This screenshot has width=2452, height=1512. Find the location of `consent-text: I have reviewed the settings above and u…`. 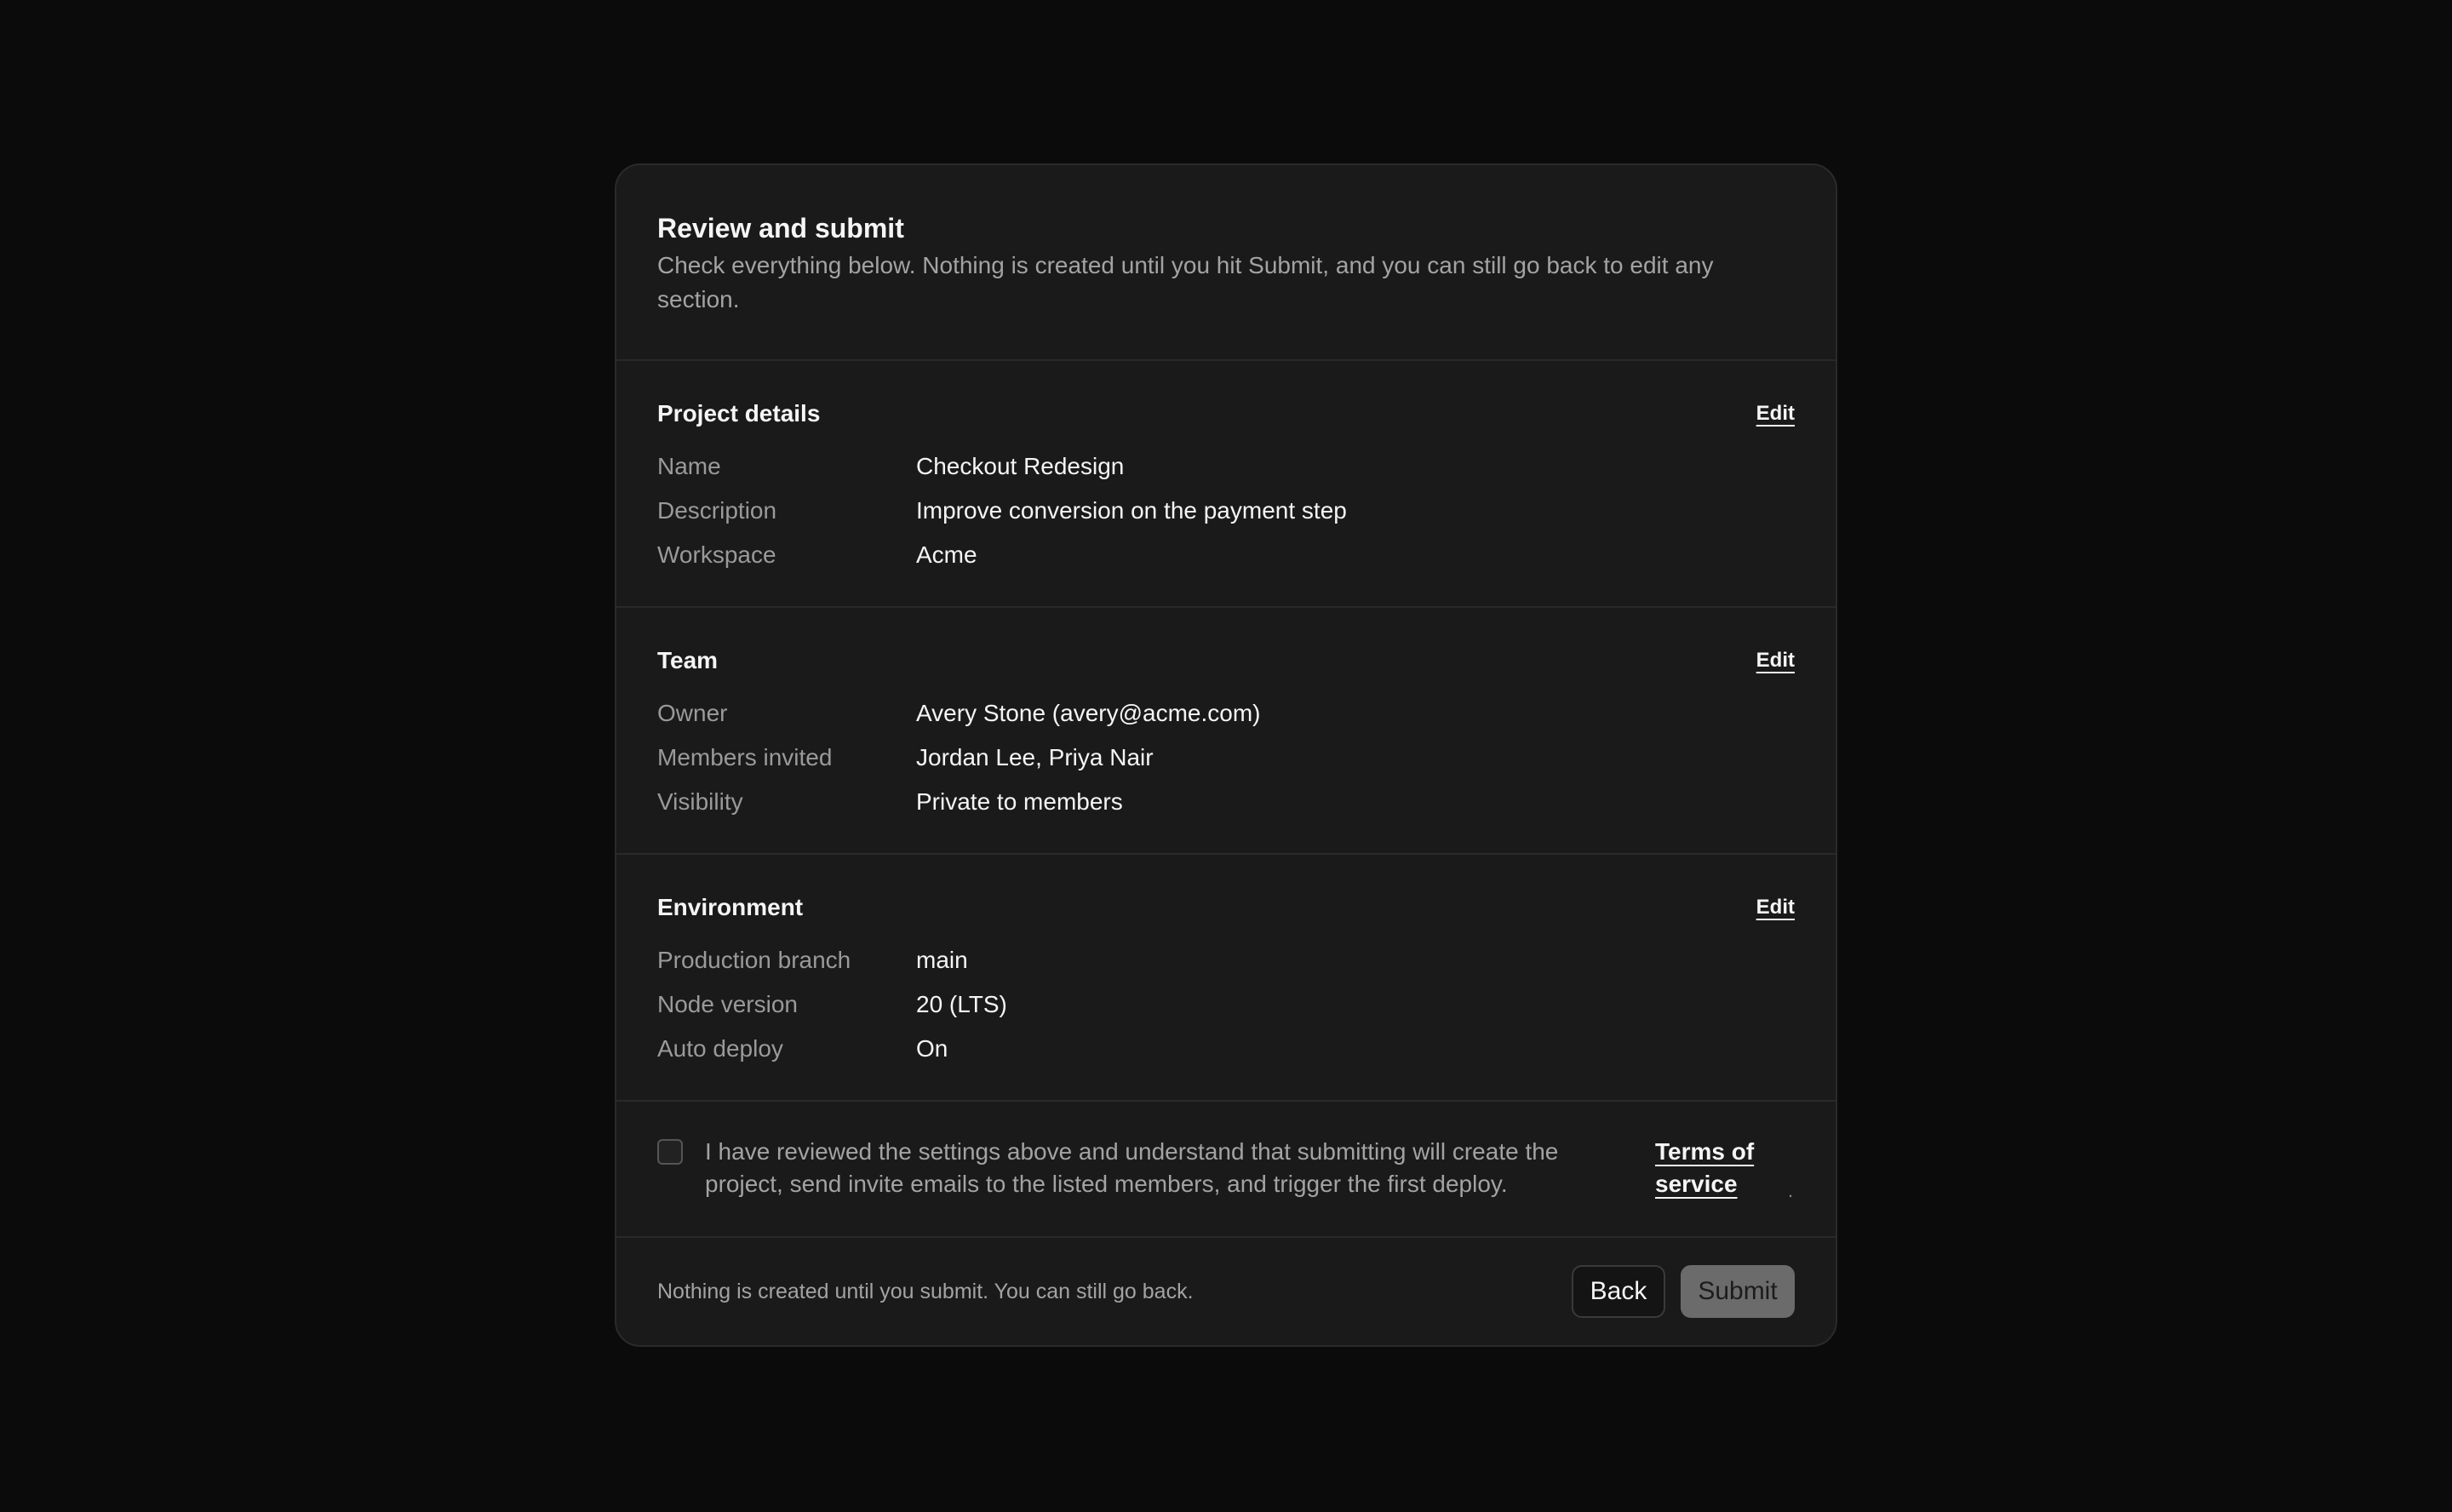

consent-text: I have reviewed the settings above and u… is located at coordinates (1132, 1167).